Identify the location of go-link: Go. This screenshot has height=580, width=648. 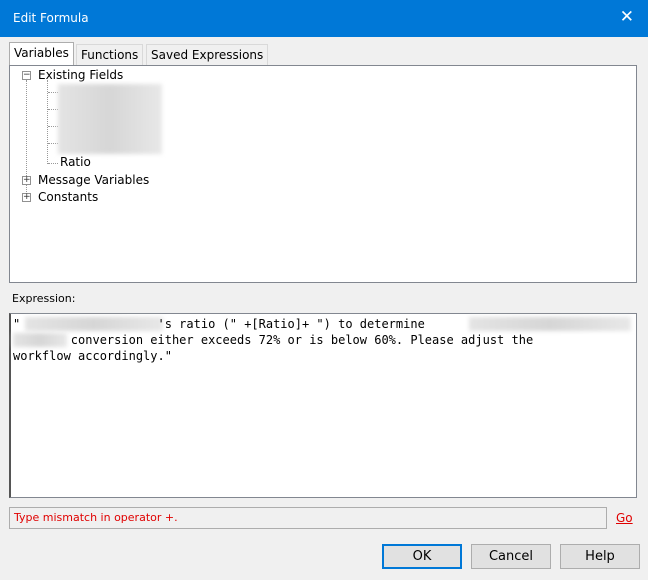
(624, 518).